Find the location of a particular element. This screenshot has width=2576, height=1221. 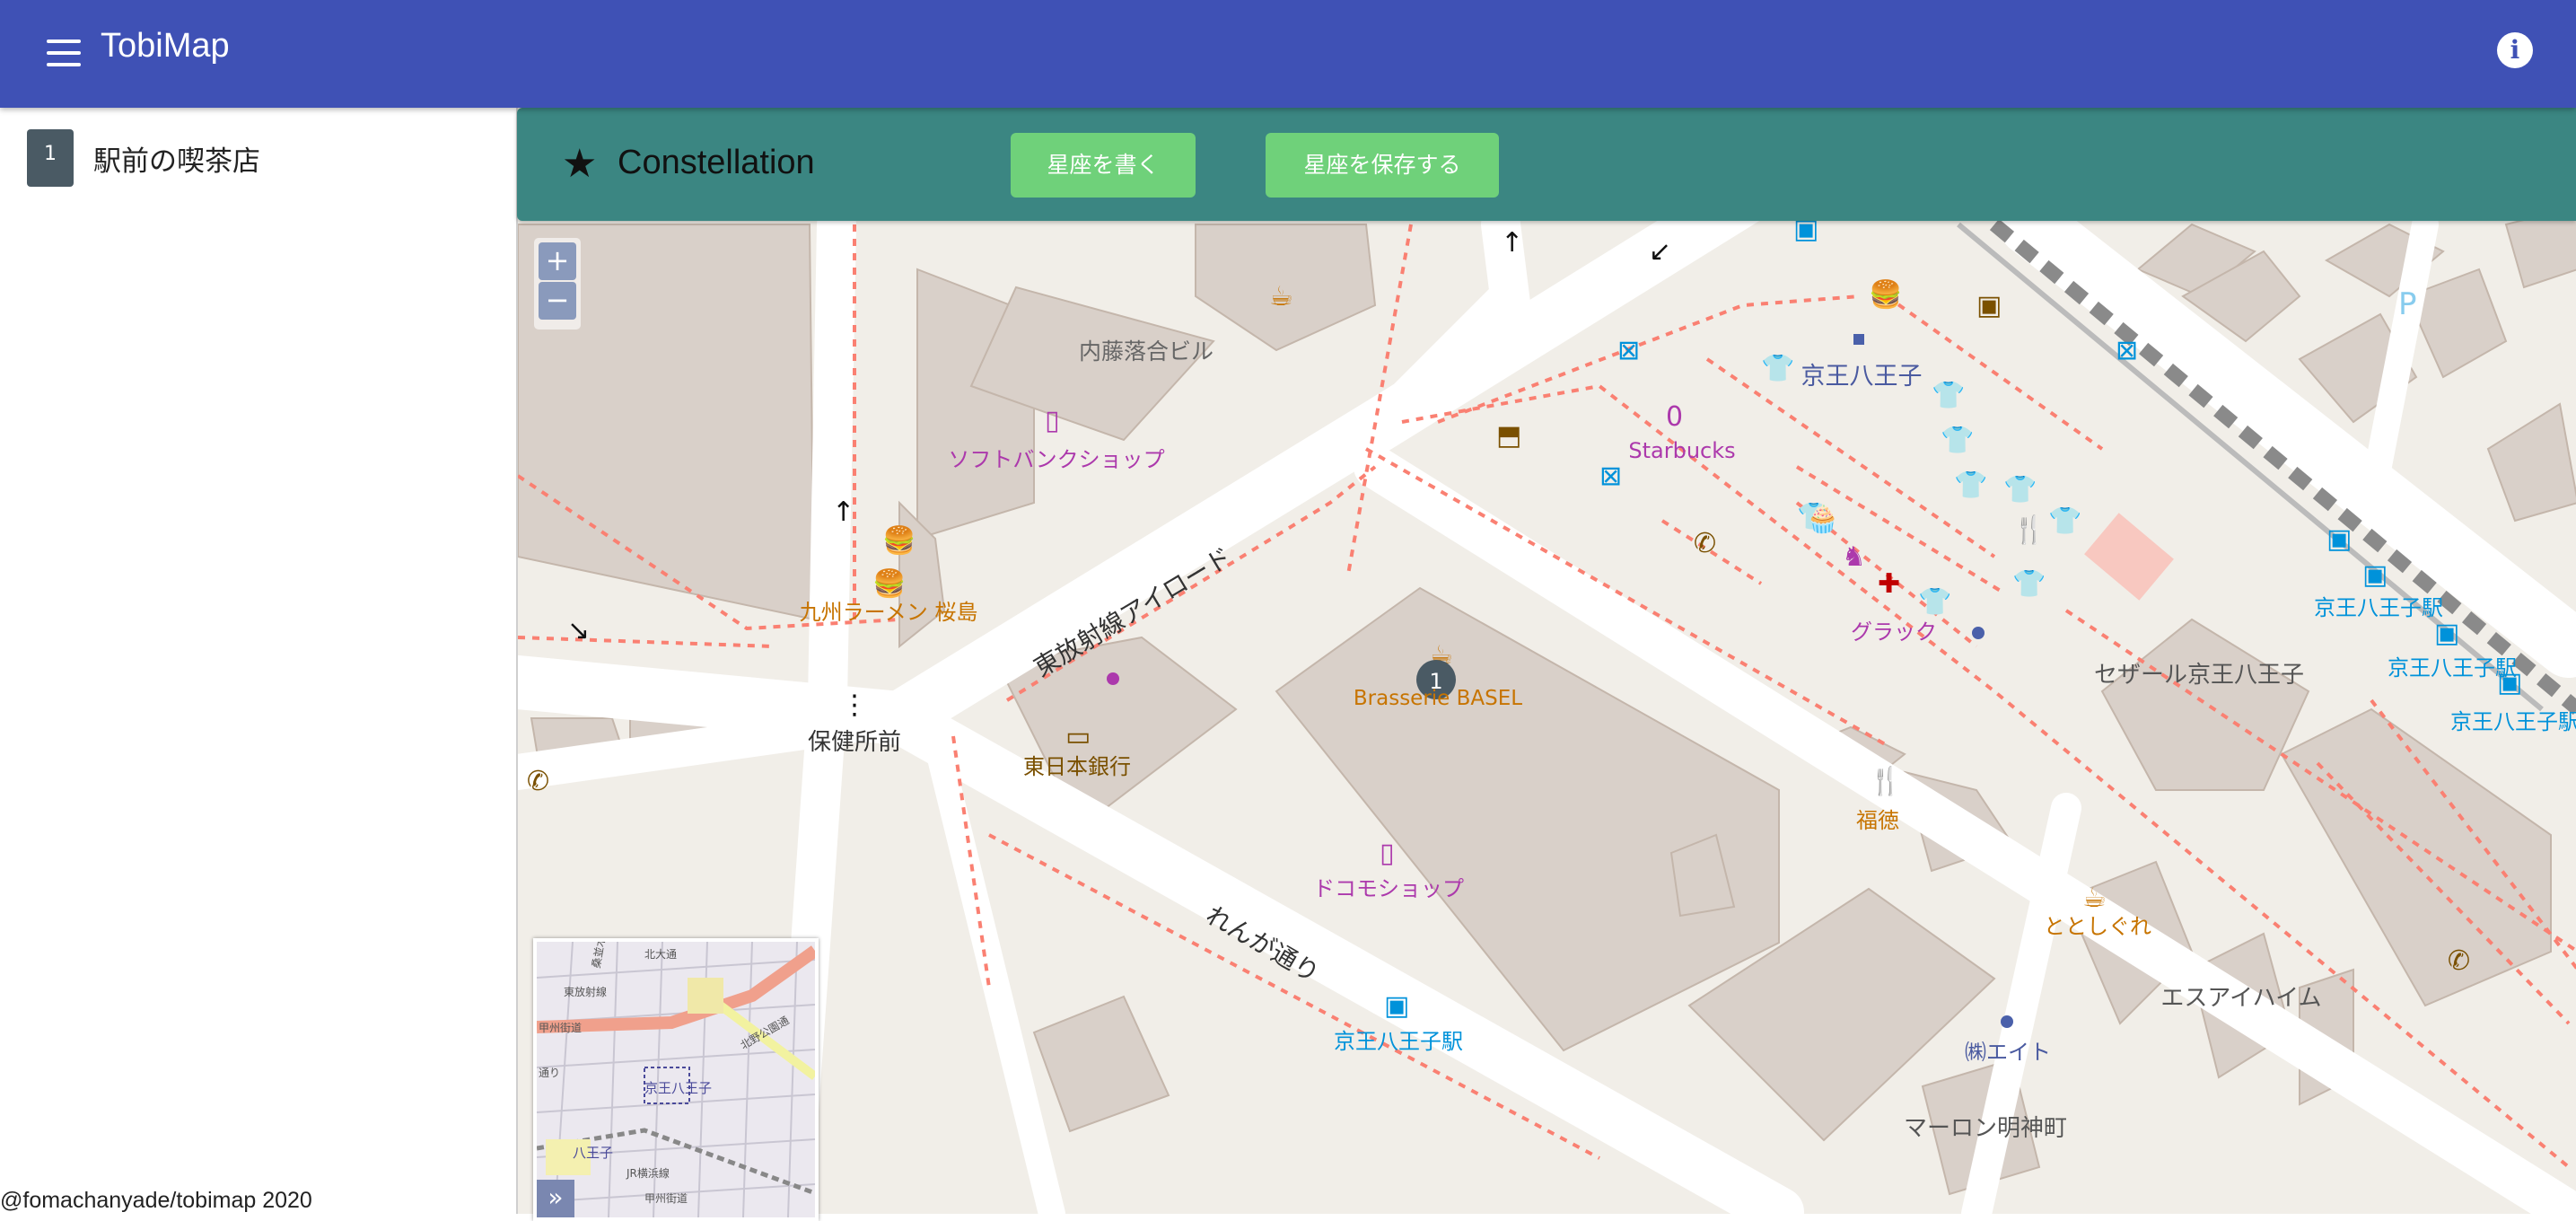

label-docomo: ドコモショップ is located at coordinates (1388, 889).